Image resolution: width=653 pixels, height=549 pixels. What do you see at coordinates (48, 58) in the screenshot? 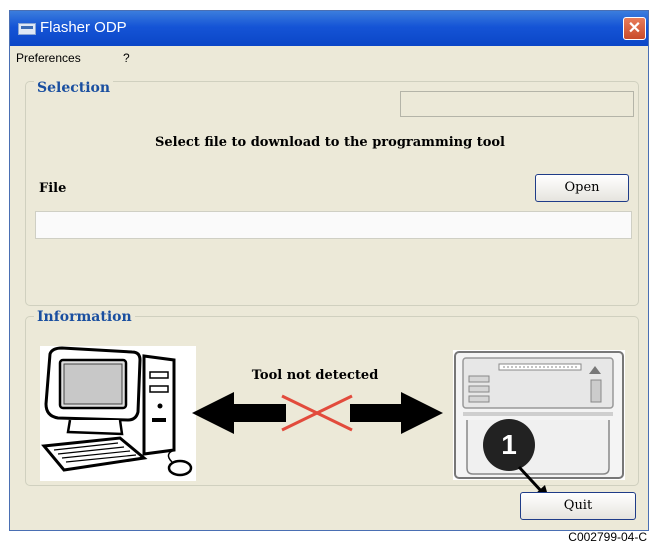
I see `menu-preferences: Preferences` at bounding box center [48, 58].